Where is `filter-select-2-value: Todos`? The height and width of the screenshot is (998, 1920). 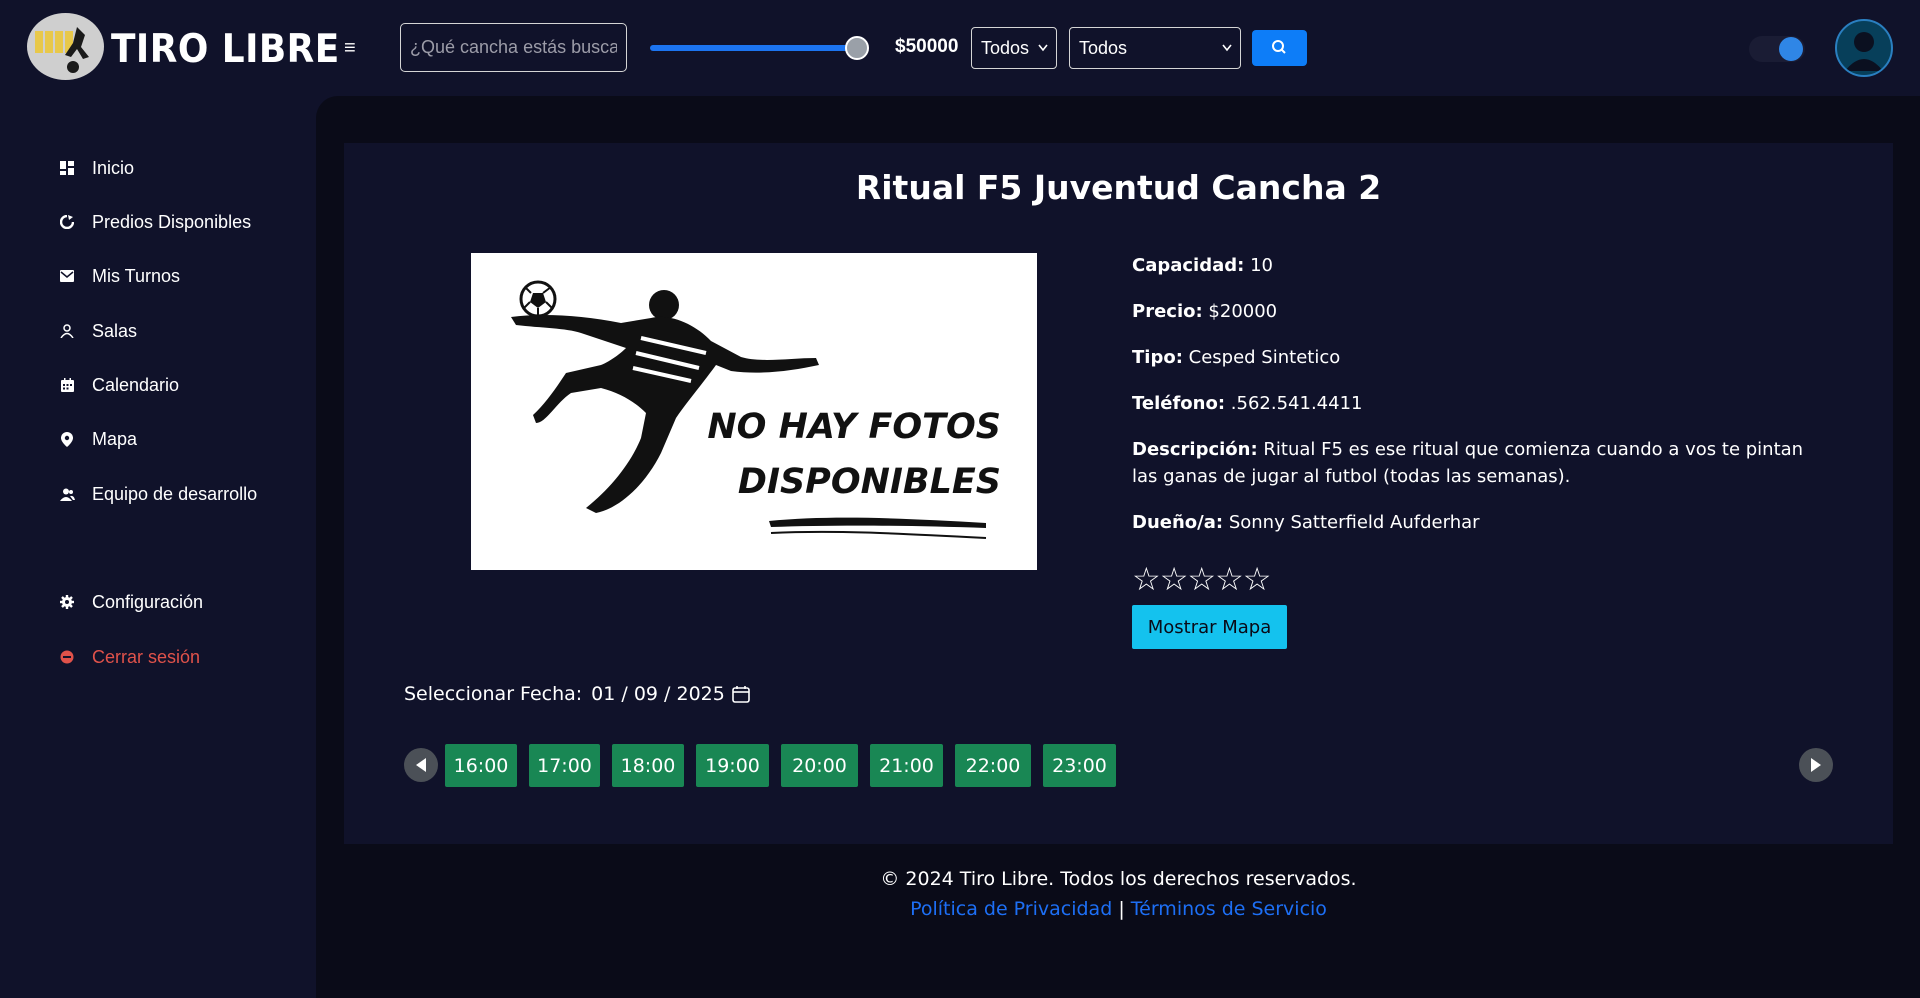 filter-select-2-value: Todos is located at coordinates (1103, 48).